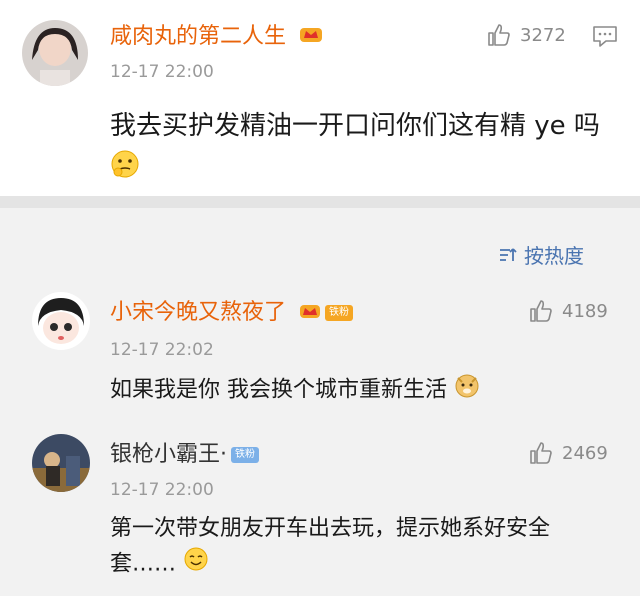 Image resolution: width=640 pixels, height=596 pixels. What do you see at coordinates (162, 72) in the screenshot?
I see `comment-time: 12-17 22:00` at bounding box center [162, 72].